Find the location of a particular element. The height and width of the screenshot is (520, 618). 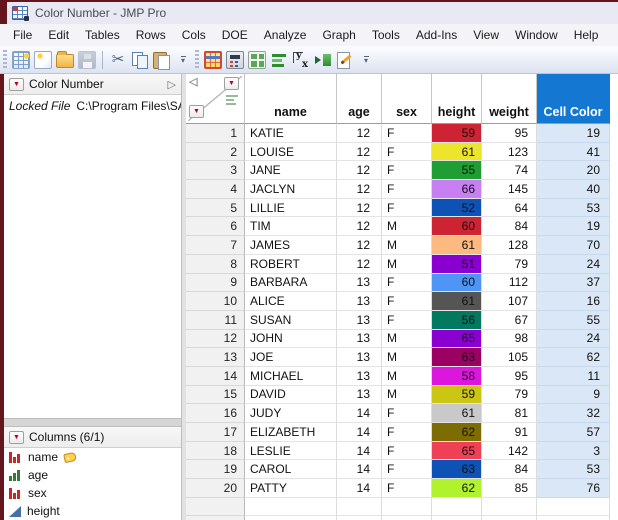

cell-color-cell: 53 is located at coordinates (573, 208).